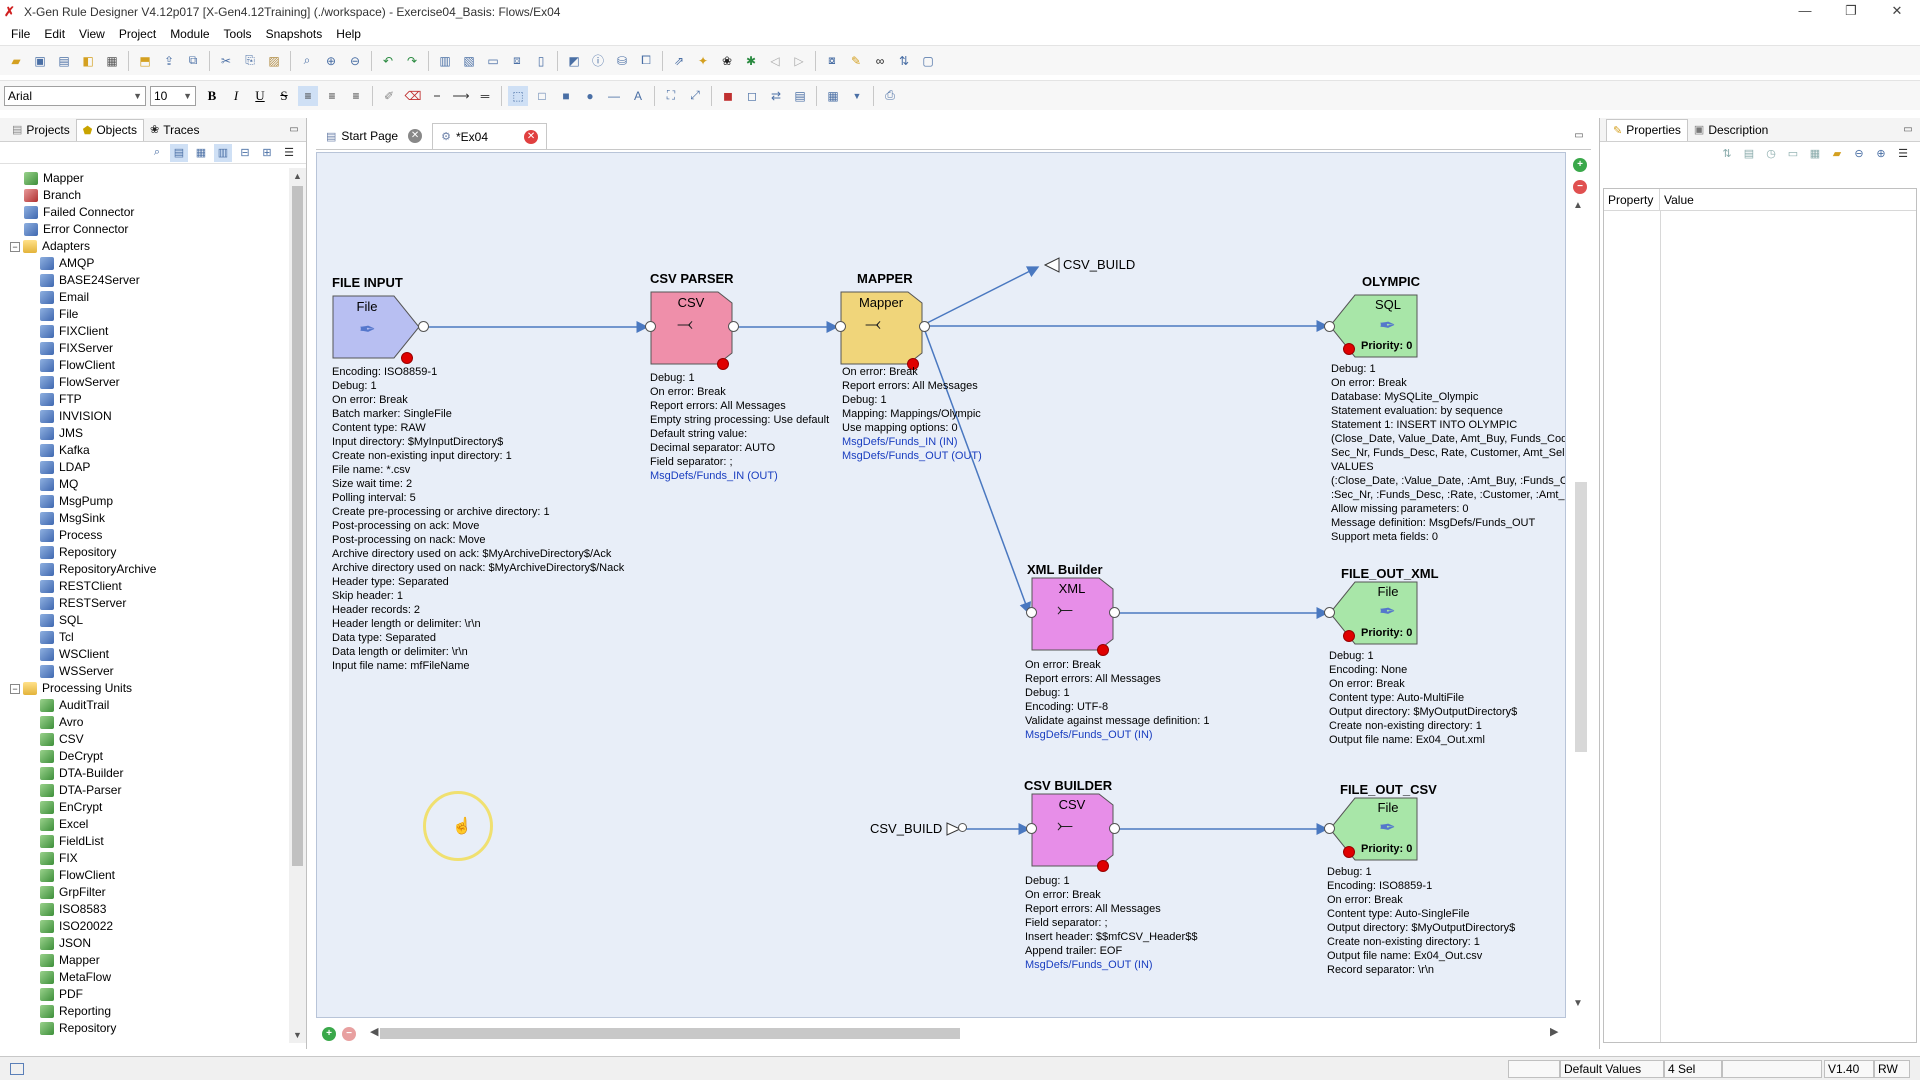 This screenshot has width=1920, height=1080. I want to click on print-preview-icon: ⎙, so click(890, 96).